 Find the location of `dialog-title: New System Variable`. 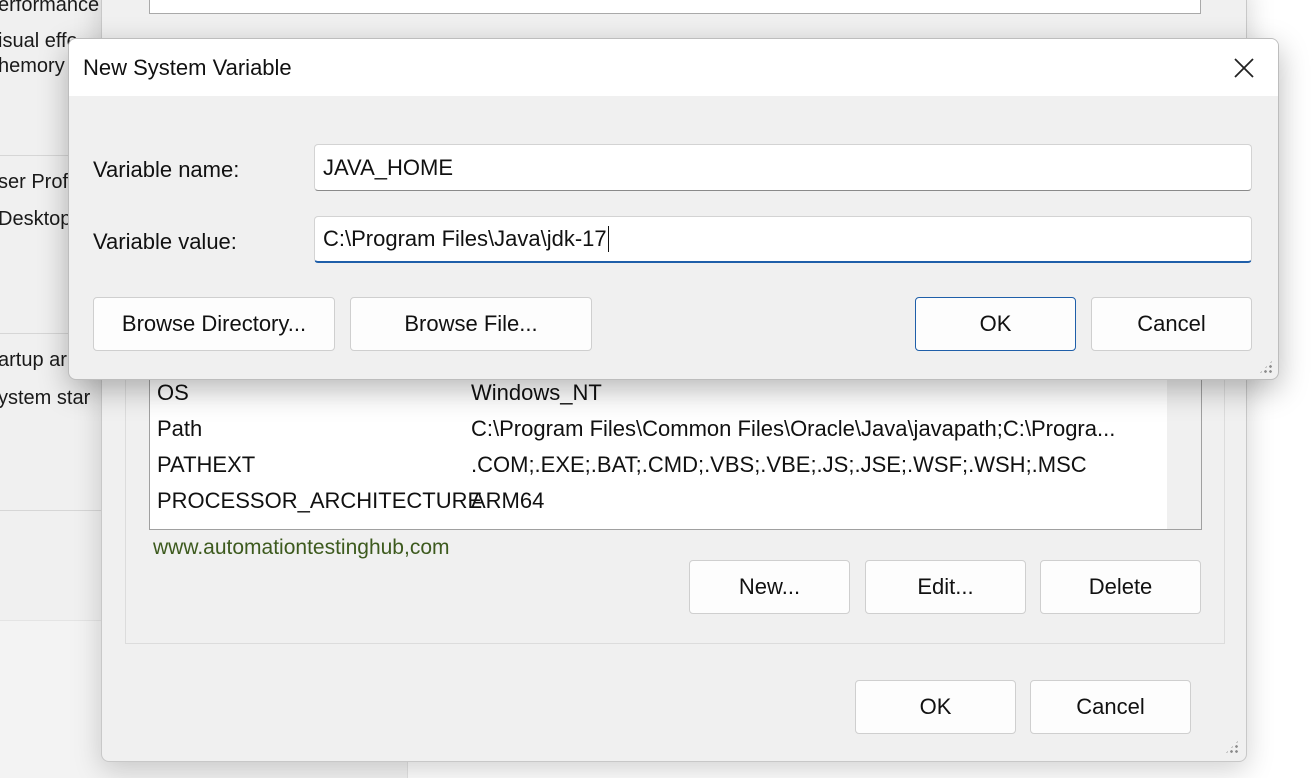

dialog-title: New System Variable is located at coordinates (187, 67).